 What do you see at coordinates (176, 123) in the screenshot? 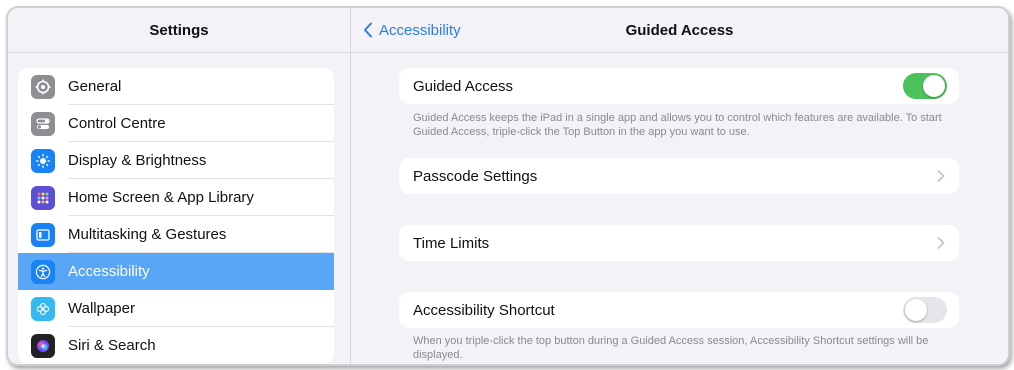
I see `sidebar-item-control-centre: Control Centre` at bounding box center [176, 123].